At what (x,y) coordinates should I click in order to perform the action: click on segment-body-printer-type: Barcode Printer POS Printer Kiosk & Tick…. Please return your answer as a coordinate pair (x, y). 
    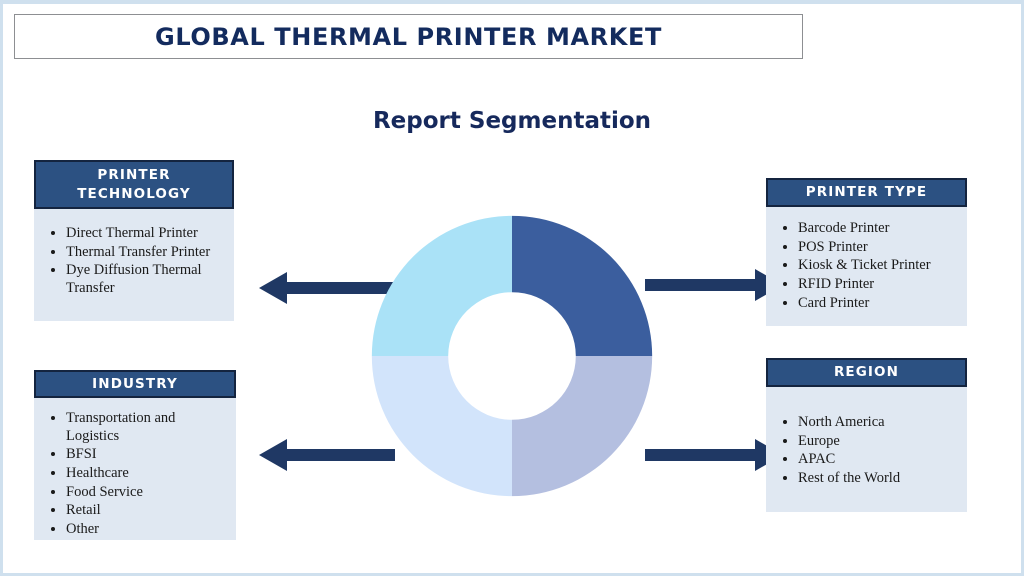
    Looking at the image, I should click on (866, 266).